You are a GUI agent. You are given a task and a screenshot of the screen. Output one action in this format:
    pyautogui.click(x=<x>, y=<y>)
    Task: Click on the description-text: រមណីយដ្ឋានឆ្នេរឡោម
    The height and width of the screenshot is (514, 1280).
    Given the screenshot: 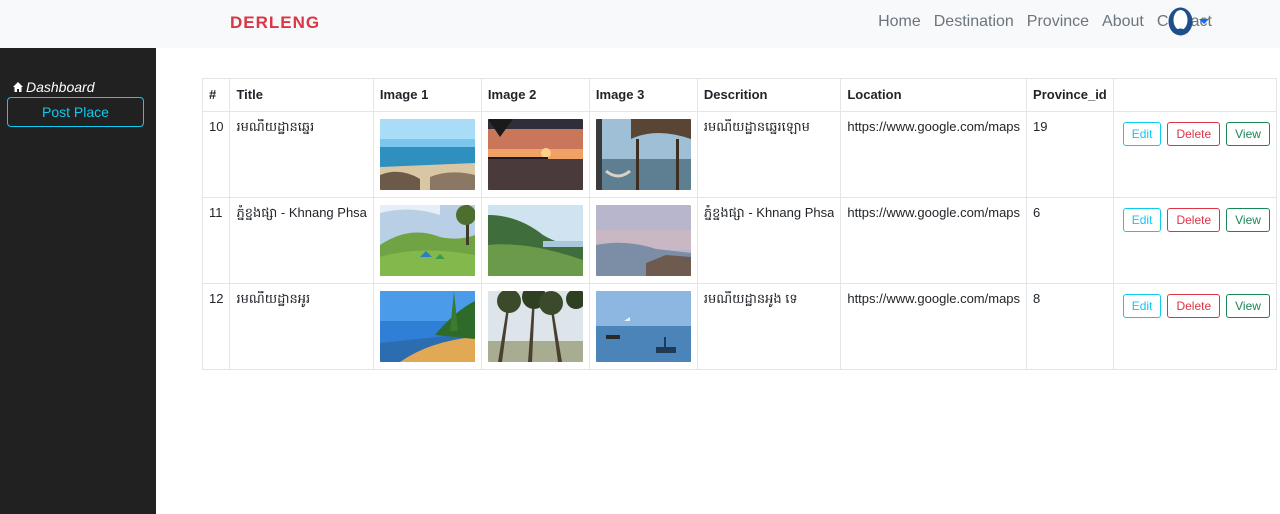 What is the action you would take?
    pyautogui.click(x=756, y=126)
    